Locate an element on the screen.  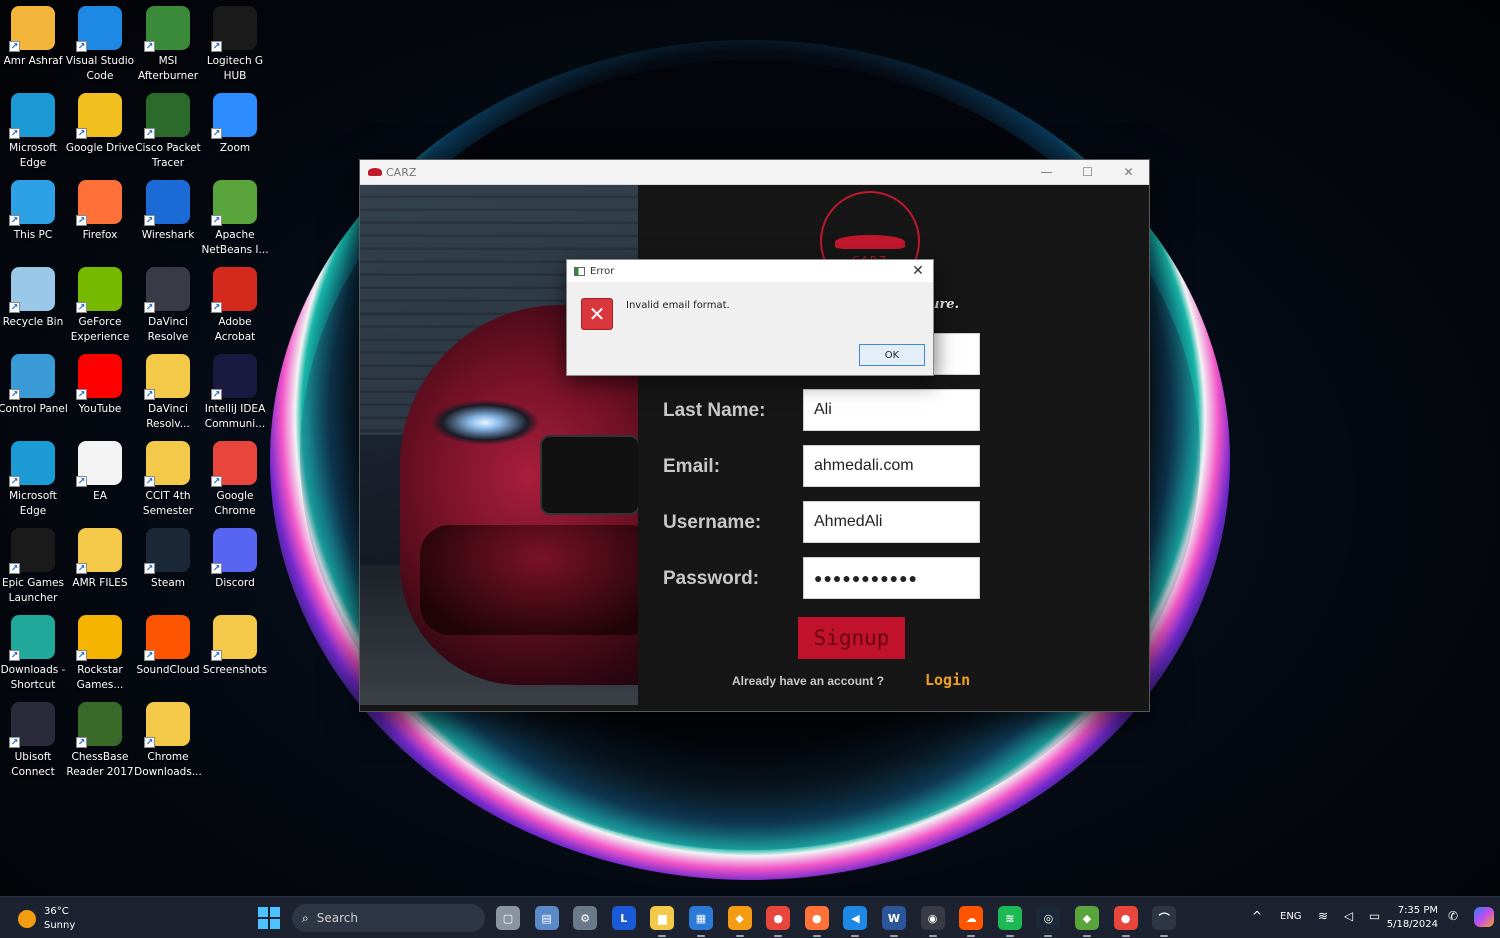
taskbar-search: ⌕ Search is located at coordinates (388, 918).